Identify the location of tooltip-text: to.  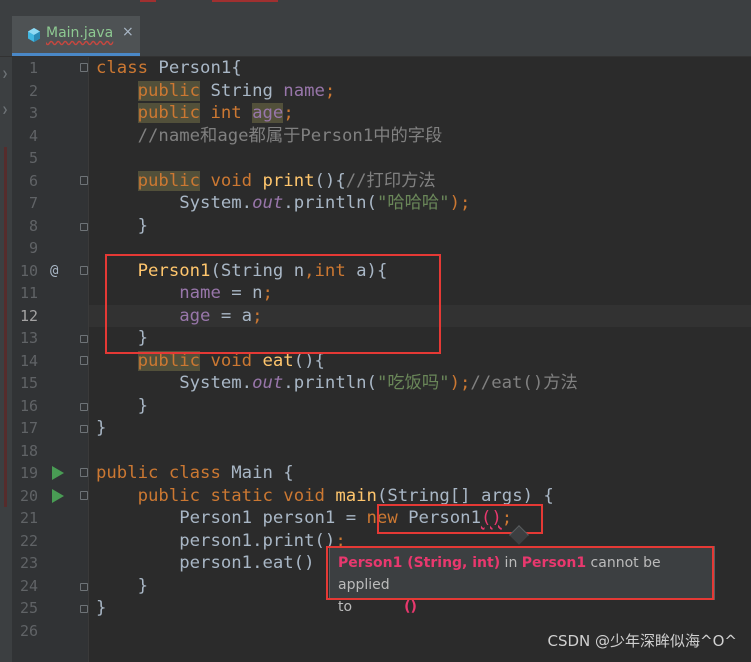
(345, 607).